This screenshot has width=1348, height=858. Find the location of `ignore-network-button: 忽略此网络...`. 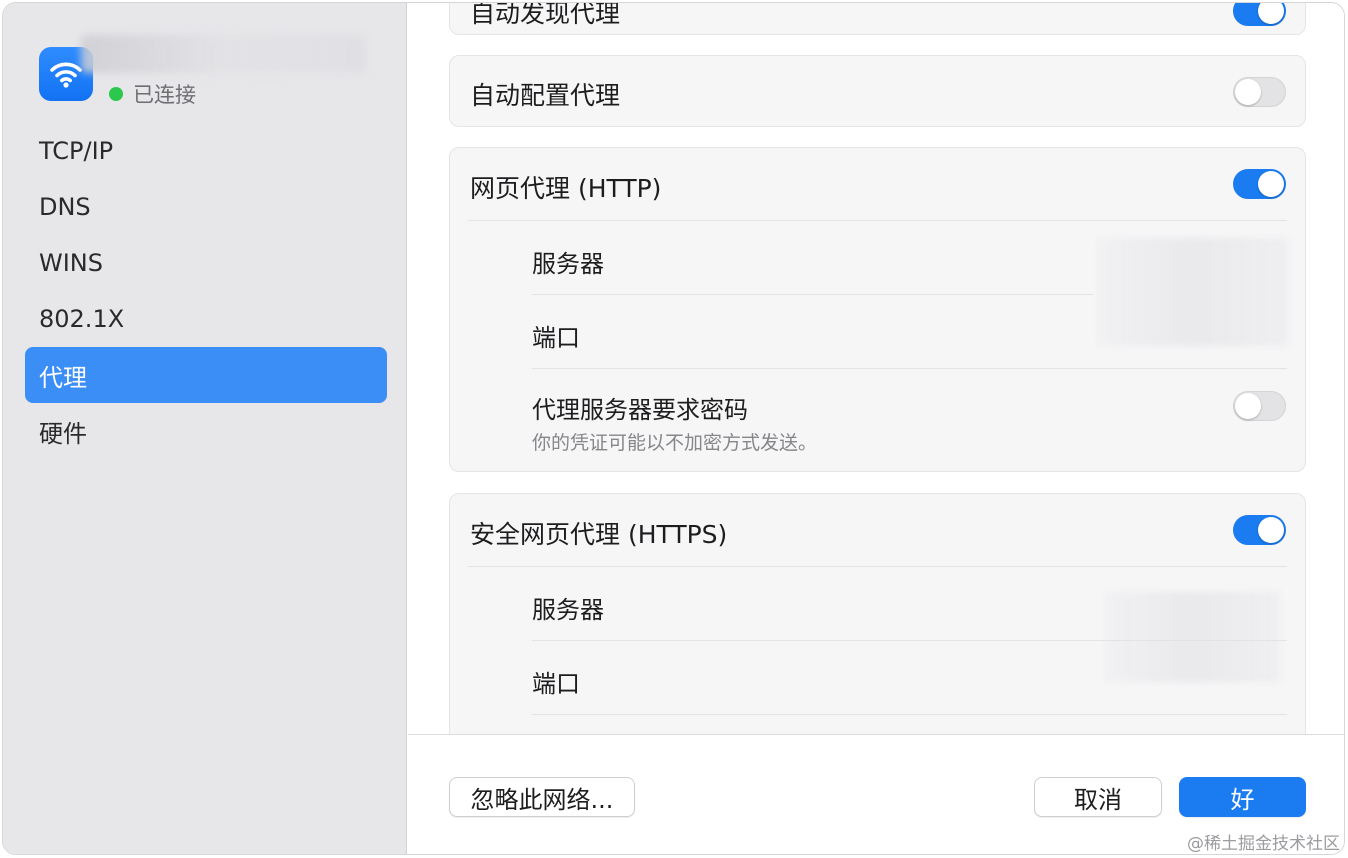

ignore-network-button: 忽略此网络... is located at coordinates (542, 797).